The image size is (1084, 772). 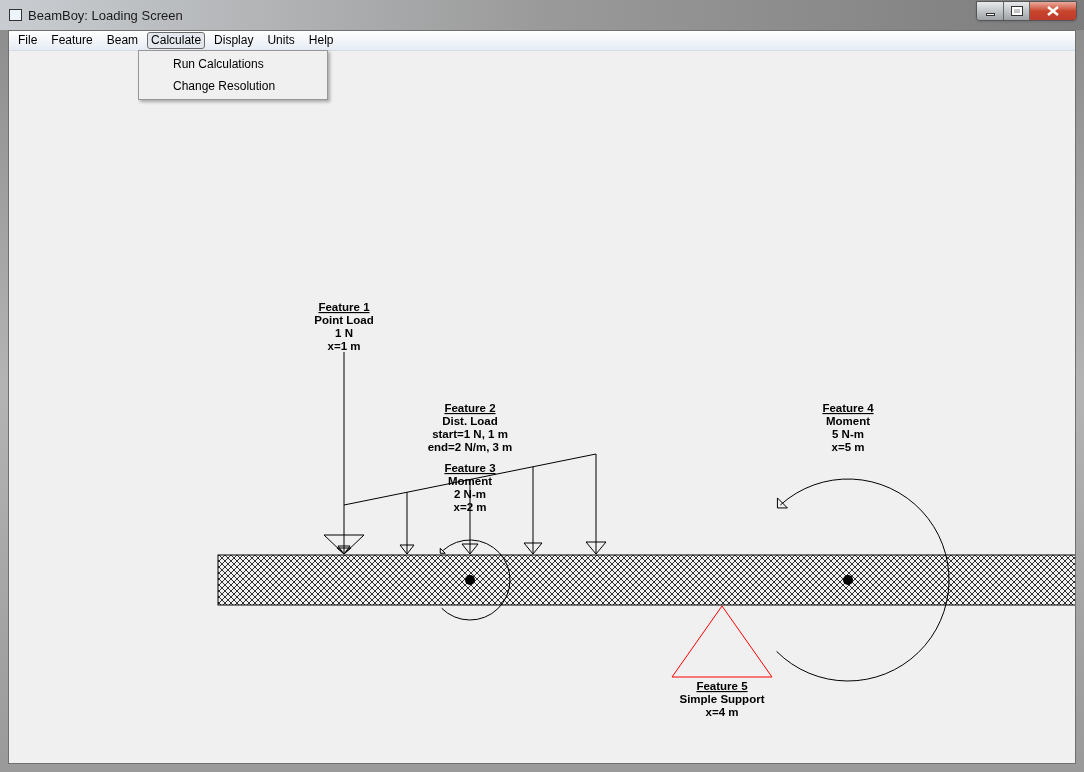 What do you see at coordinates (233, 64) in the screenshot?
I see `dropdown-item: Run Calculations` at bounding box center [233, 64].